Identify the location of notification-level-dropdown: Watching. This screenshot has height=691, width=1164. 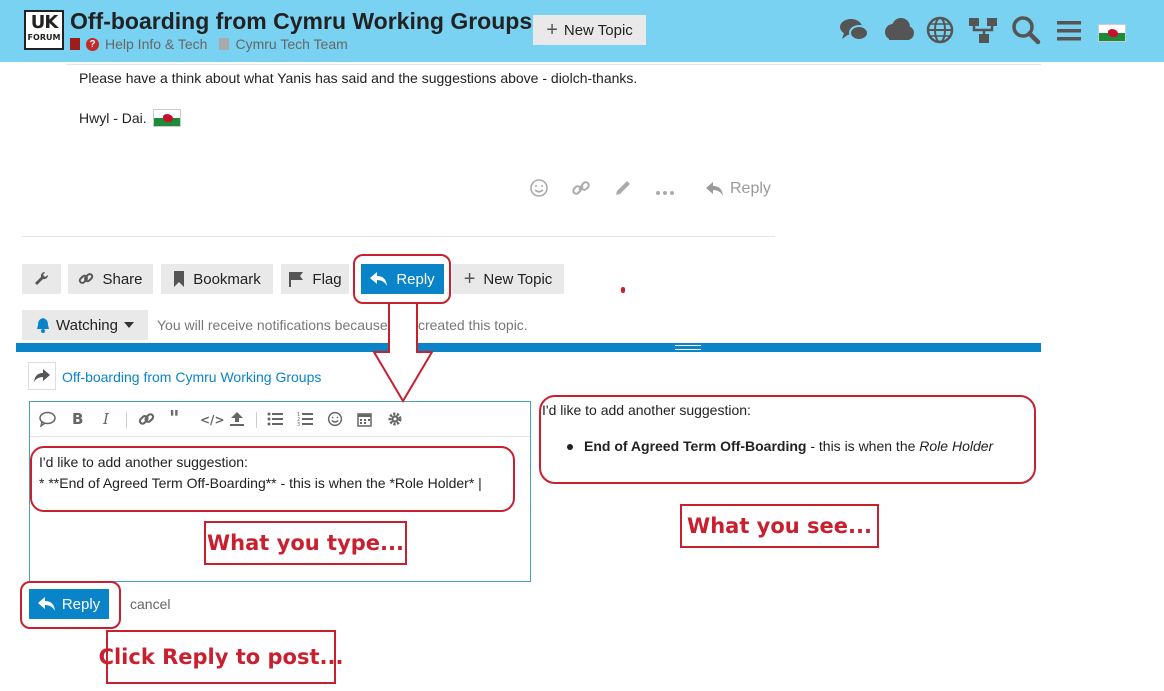
(85, 325).